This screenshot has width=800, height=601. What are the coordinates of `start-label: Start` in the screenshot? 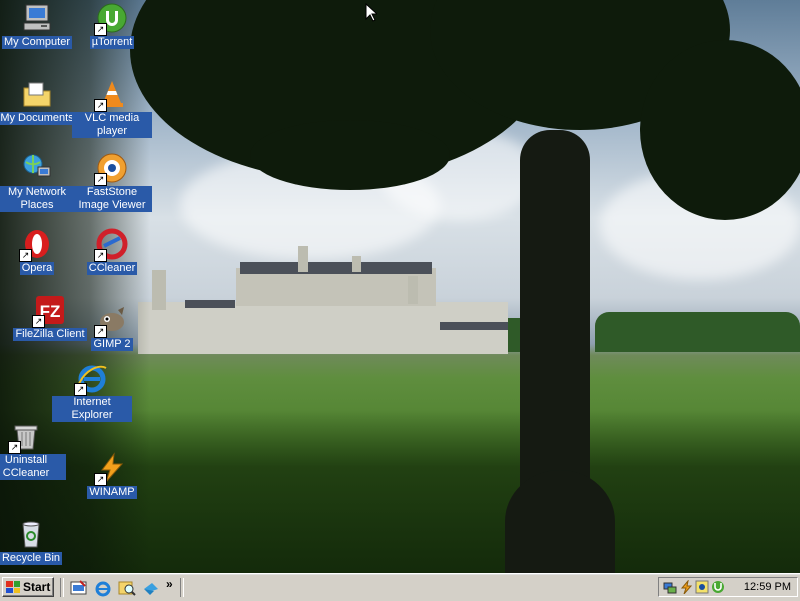 It's located at (37, 587).